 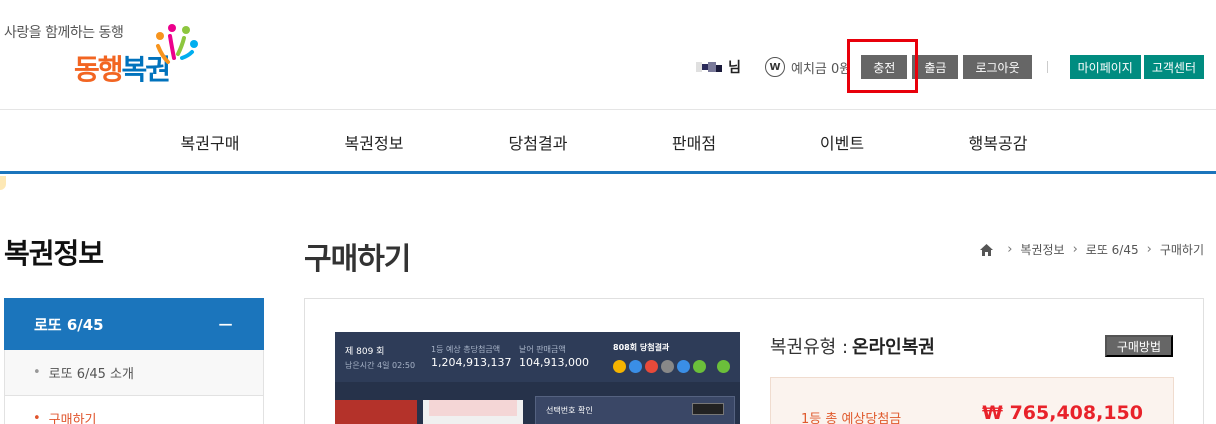 What do you see at coordinates (997, 67) in the screenshot?
I see `logout-button: 로그아웃` at bounding box center [997, 67].